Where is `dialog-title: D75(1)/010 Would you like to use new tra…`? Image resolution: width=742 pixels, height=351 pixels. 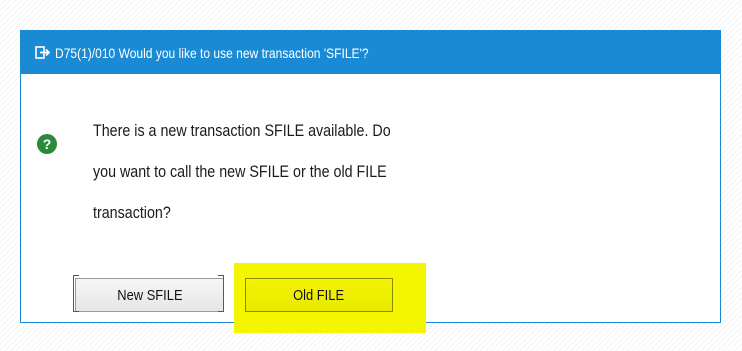 dialog-title: D75(1)/010 Would you like to use new tra… is located at coordinates (212, 52).